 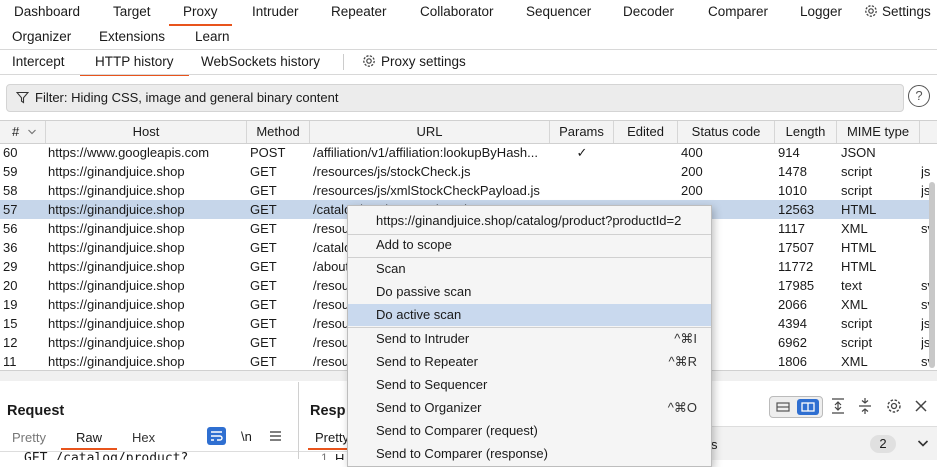 What do you see at coordinates (10, 171) in the screenshot?
I see `cell-id: 59` at bounding box center [10, 171].